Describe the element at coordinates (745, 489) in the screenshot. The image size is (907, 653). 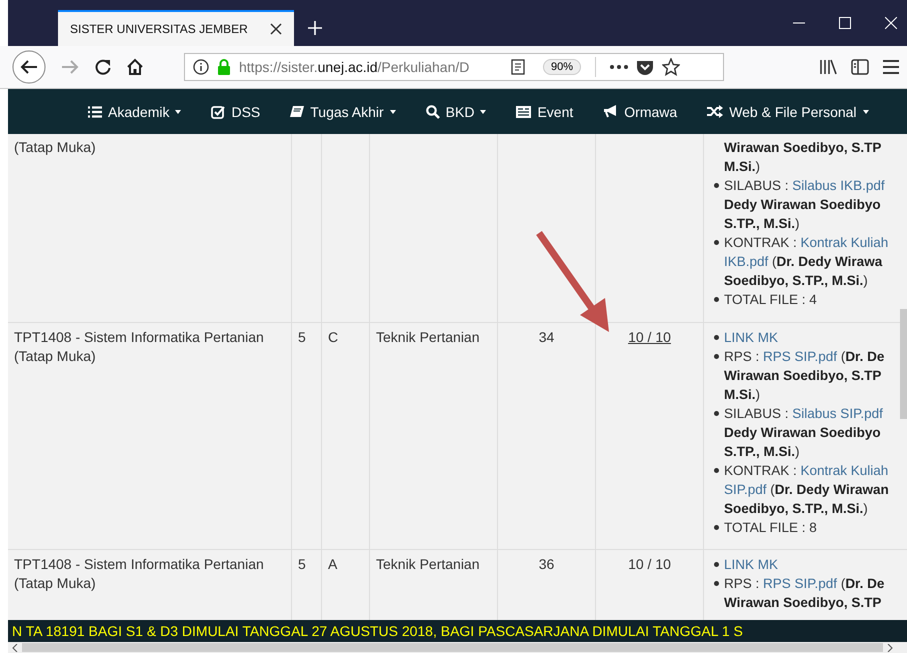
I see `file-link: SIP.pdf` at that location.